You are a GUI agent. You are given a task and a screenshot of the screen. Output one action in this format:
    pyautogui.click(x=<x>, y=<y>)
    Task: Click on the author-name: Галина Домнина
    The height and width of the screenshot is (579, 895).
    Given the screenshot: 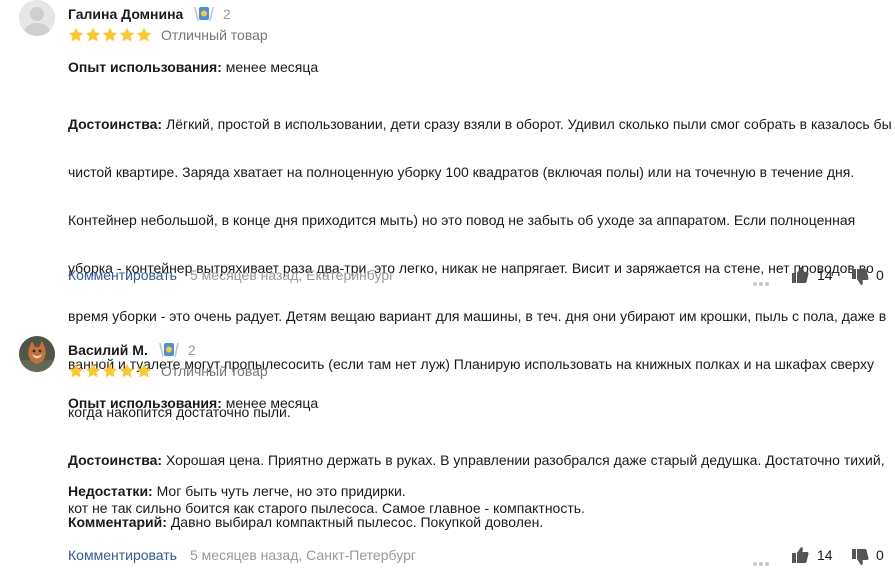 What is the action you would take?
    pyautogui.click(x=125, y=14)
    